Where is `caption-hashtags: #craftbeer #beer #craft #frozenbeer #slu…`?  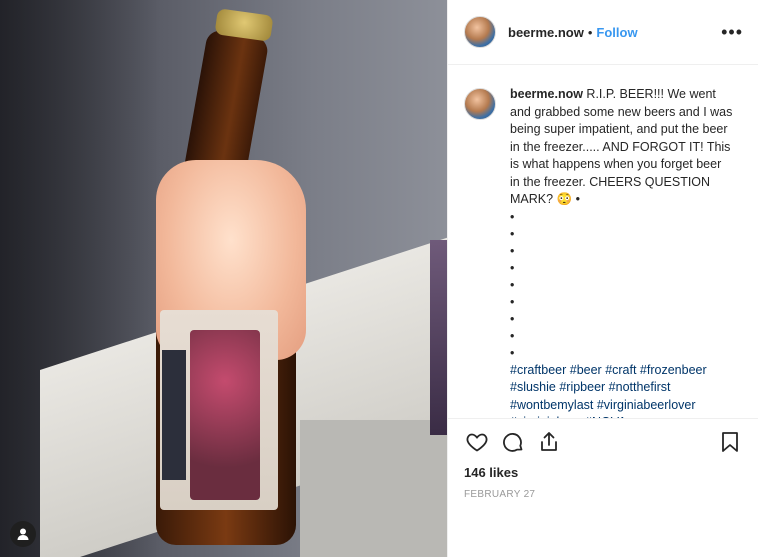 caption-hashtags: #craftbeer #beer #craft #frozenbeer #slu… is located at coordinates (622, 390).